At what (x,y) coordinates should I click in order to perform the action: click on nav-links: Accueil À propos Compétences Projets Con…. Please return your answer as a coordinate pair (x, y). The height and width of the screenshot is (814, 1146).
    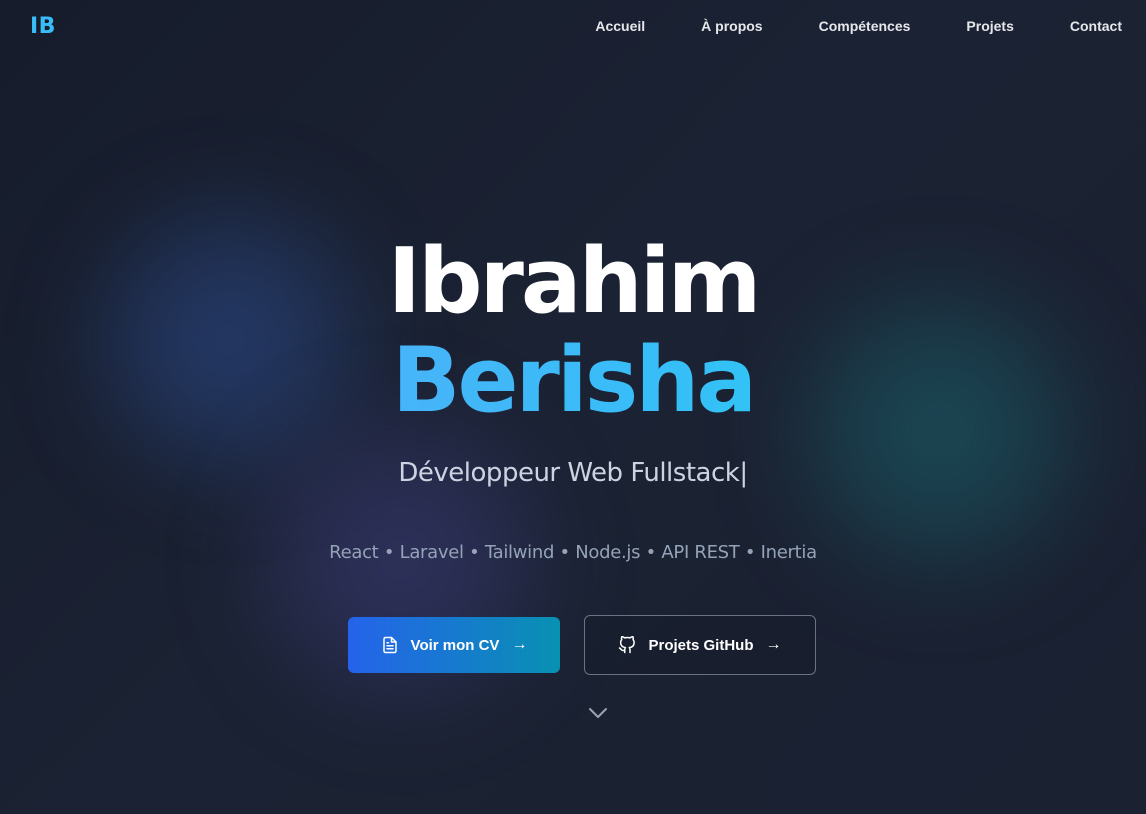
    Looking at the image, I should click on (830, 26).